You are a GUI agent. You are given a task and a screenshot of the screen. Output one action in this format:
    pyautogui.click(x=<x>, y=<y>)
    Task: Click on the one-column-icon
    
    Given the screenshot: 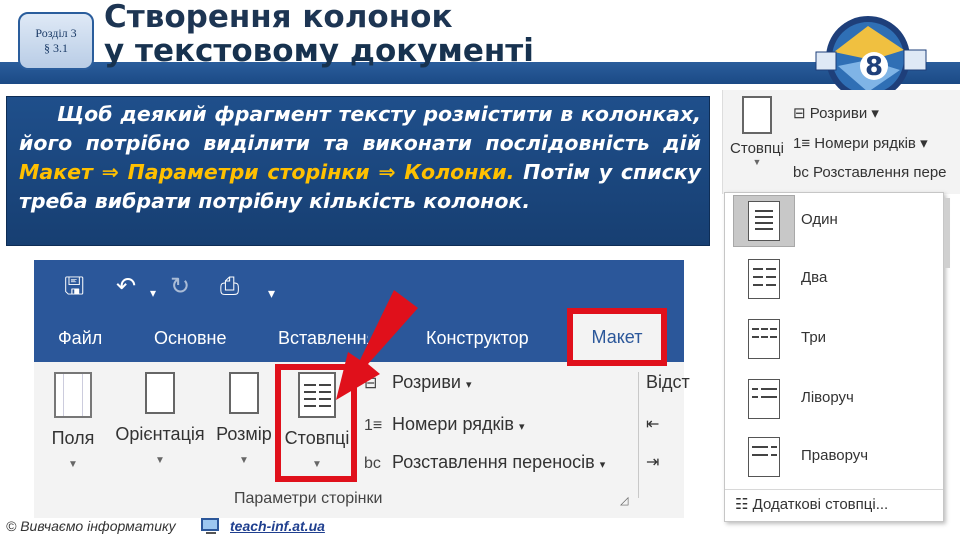 What is the action you would take?
    pyautogui.click(x=764, y=221)
    